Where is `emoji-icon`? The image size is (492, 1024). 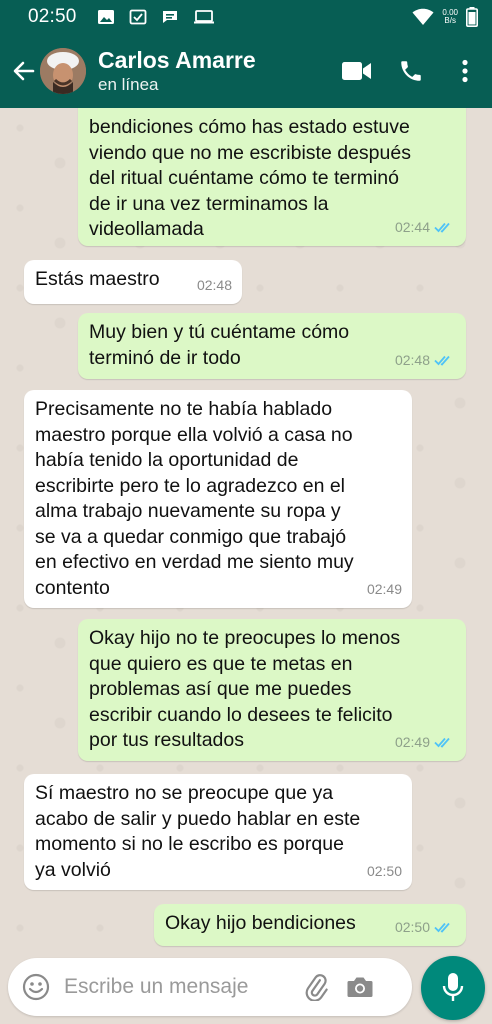 emoji-icon is located at coordinates (36, 987).